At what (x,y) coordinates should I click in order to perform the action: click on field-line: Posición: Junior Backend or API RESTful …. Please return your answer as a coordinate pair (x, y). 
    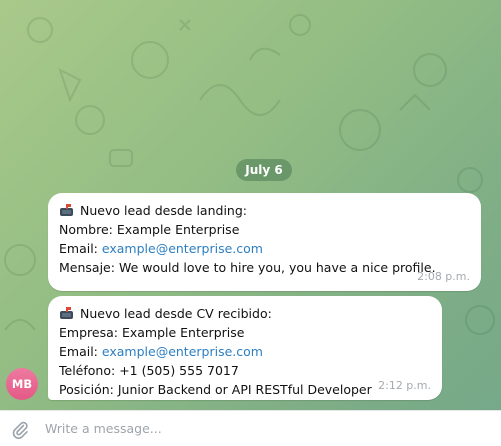
    Looking at the image, I should click on (245, 389).